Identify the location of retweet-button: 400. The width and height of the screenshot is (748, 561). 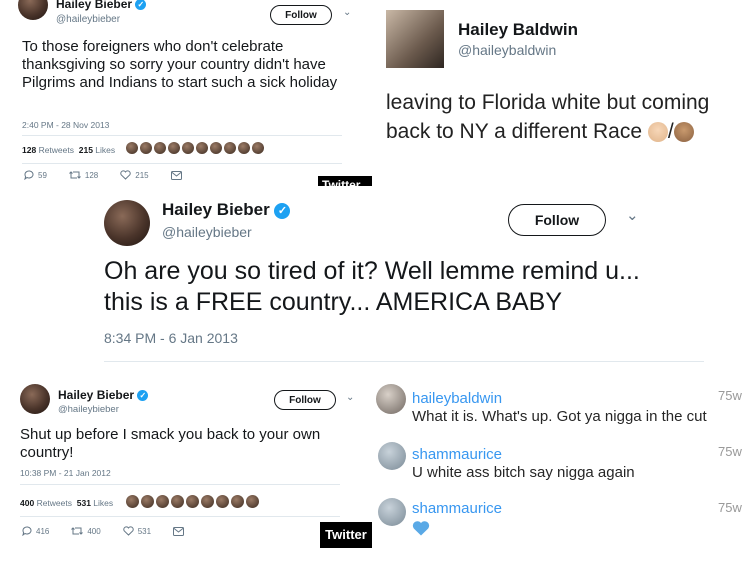
(86, 531).